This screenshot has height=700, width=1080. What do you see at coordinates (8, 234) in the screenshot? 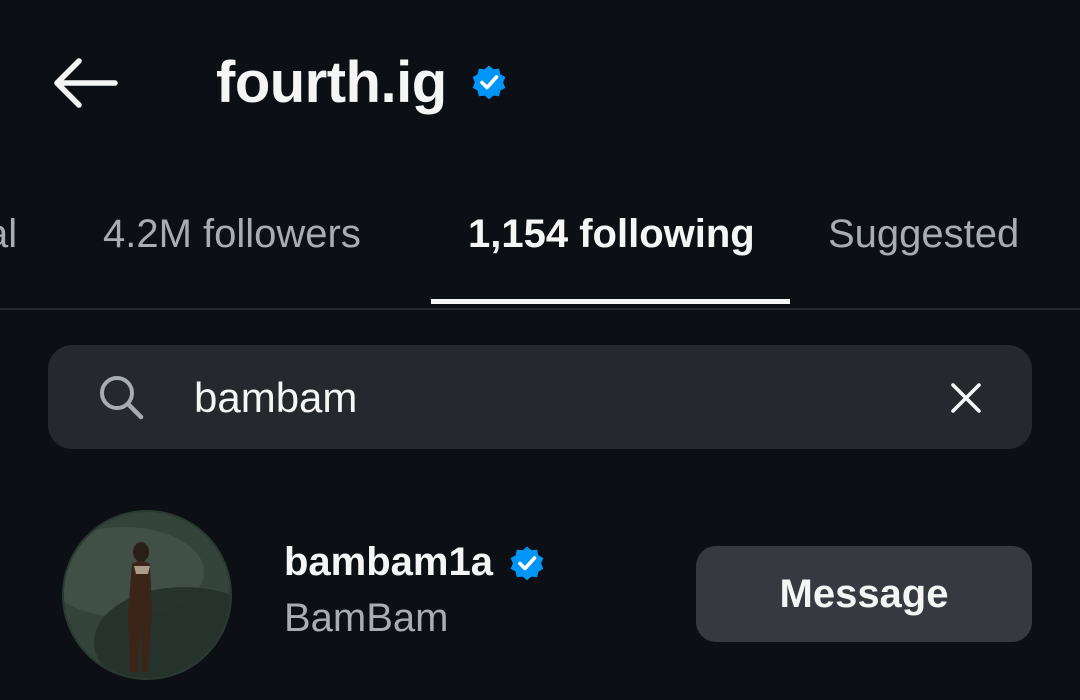
I see `tab-mutual: al` at bounding box center [8, 234].